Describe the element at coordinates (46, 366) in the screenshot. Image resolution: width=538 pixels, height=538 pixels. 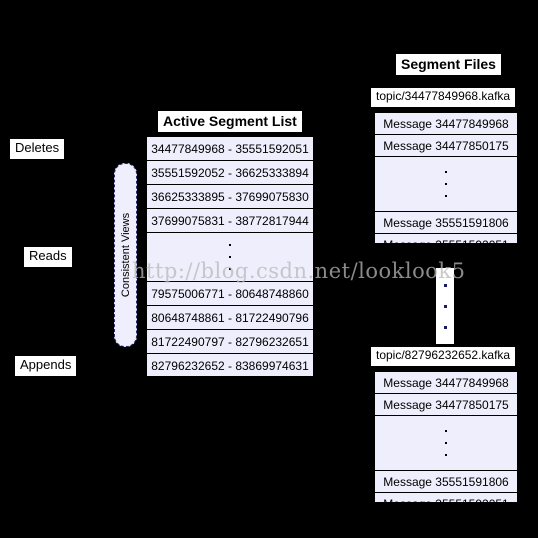
I see `operation-label-appends: Appends` at that location.